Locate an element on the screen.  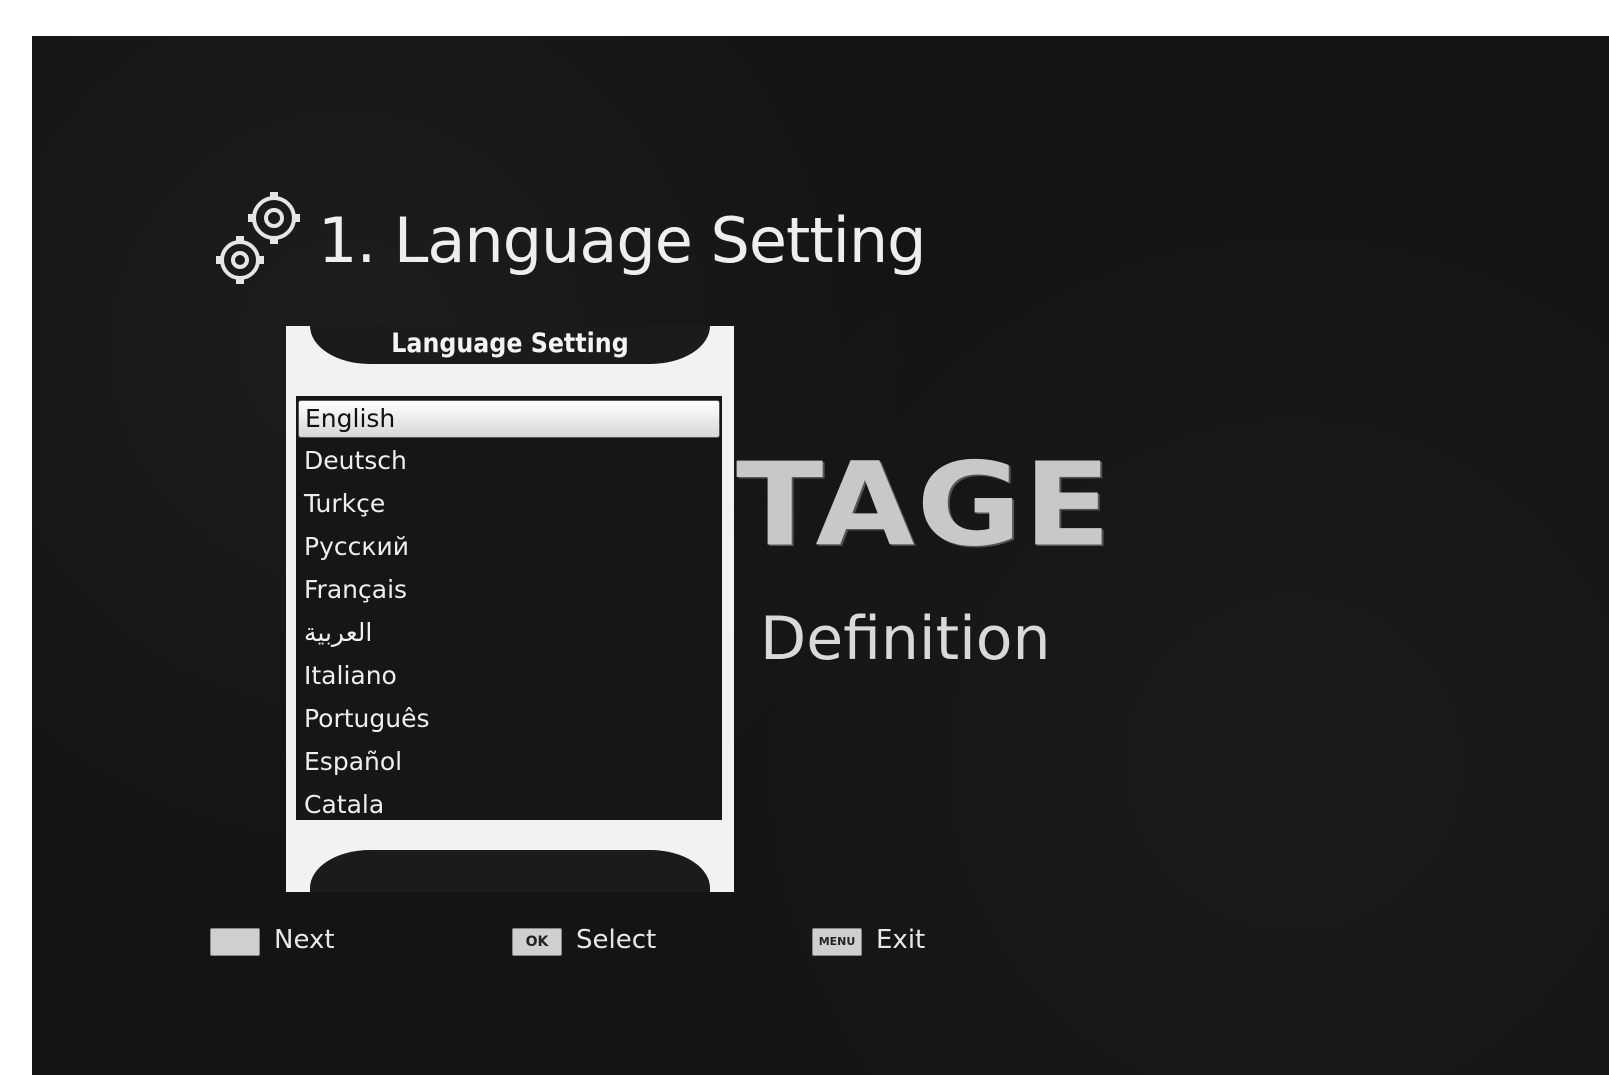
page-title: 1. Language Setting is located at coordinates (622, 240).